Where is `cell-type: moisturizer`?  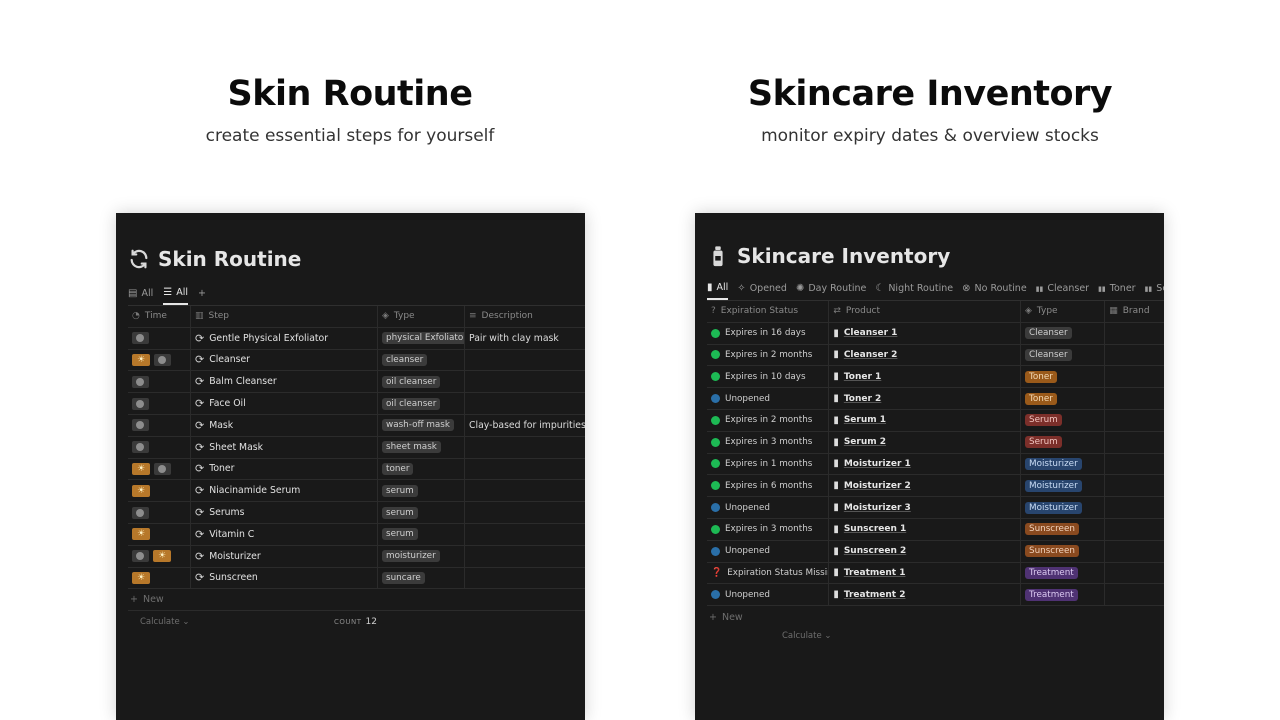
cell-type: moisturizer is located at coordinates (421, 556).